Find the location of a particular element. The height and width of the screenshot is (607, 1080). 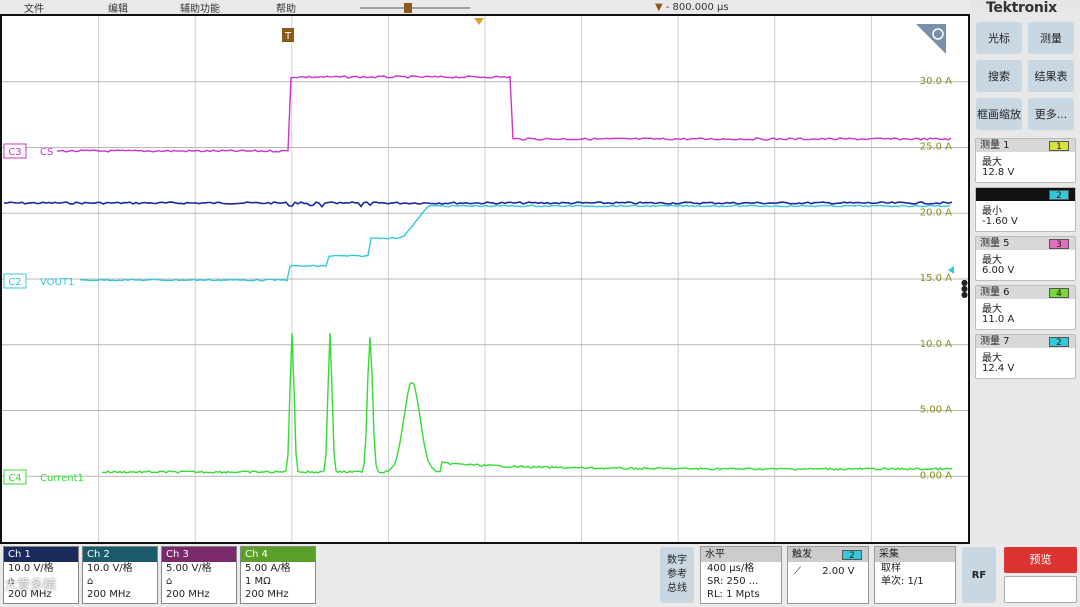

rising-edge-icon: ⟋ is located at coordinates (797, 571).